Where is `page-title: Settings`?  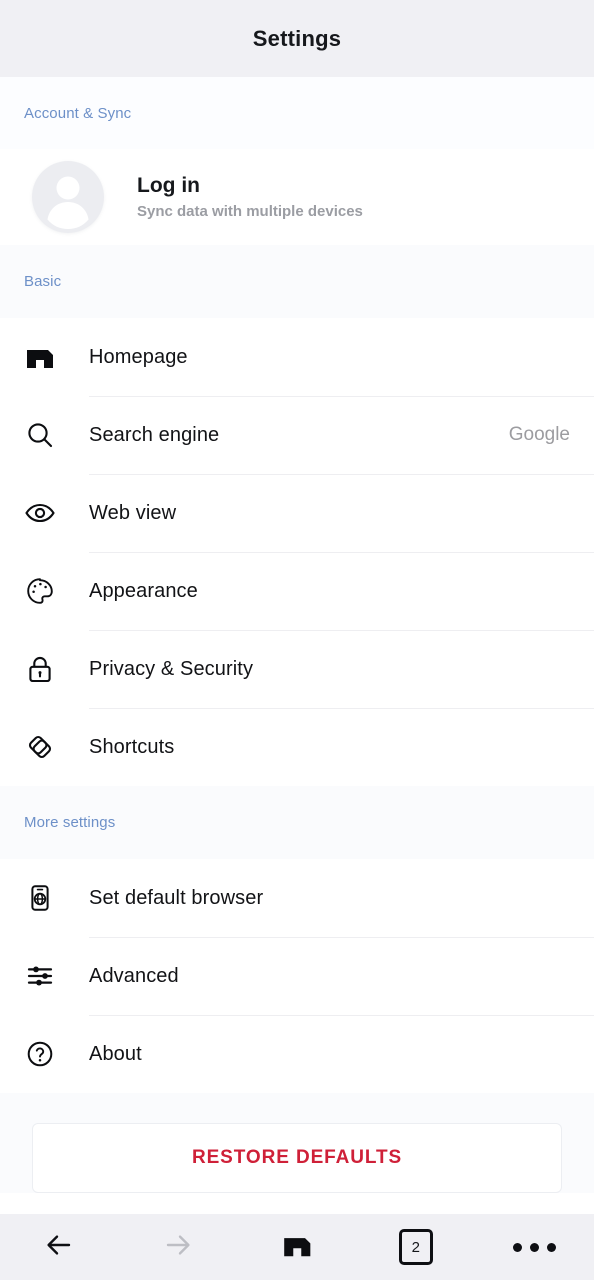 page-title: Settings is located at coordinates (297, 38).